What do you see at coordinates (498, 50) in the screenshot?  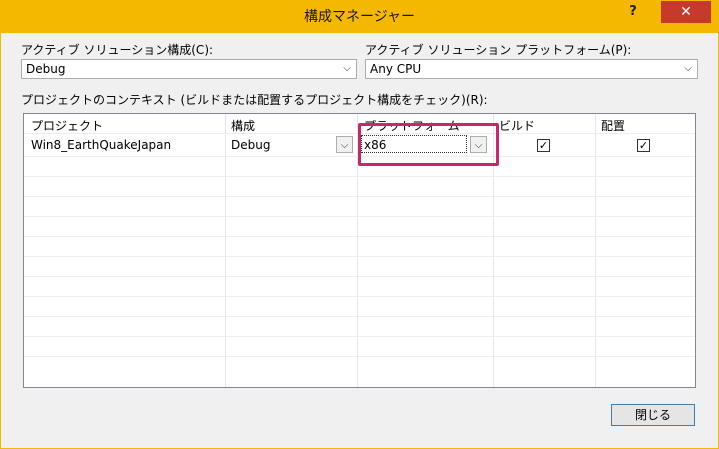 I see `active-solution-platform-label: アクティブ ソリューション プラットフォーム(P):` at bounding box center [498, 50].